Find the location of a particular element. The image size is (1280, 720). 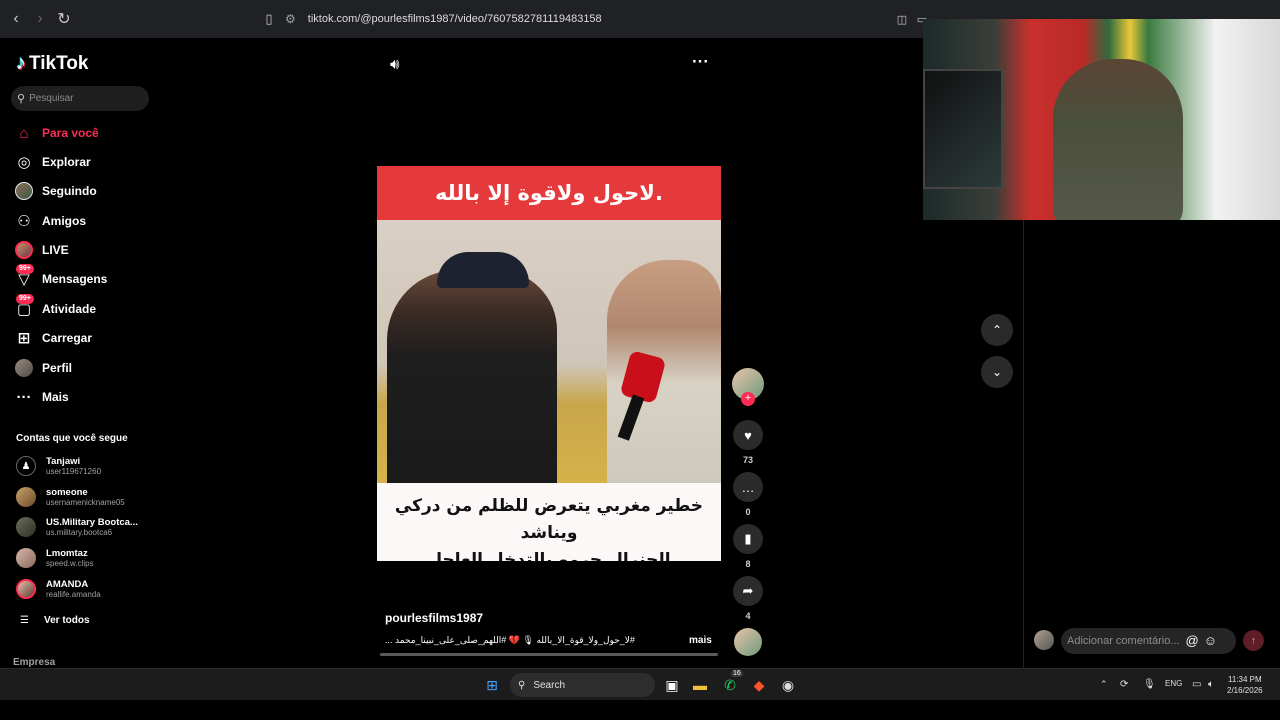

following-item: Lmomtaz speed.w.clips is located at coordinates (55, 558).